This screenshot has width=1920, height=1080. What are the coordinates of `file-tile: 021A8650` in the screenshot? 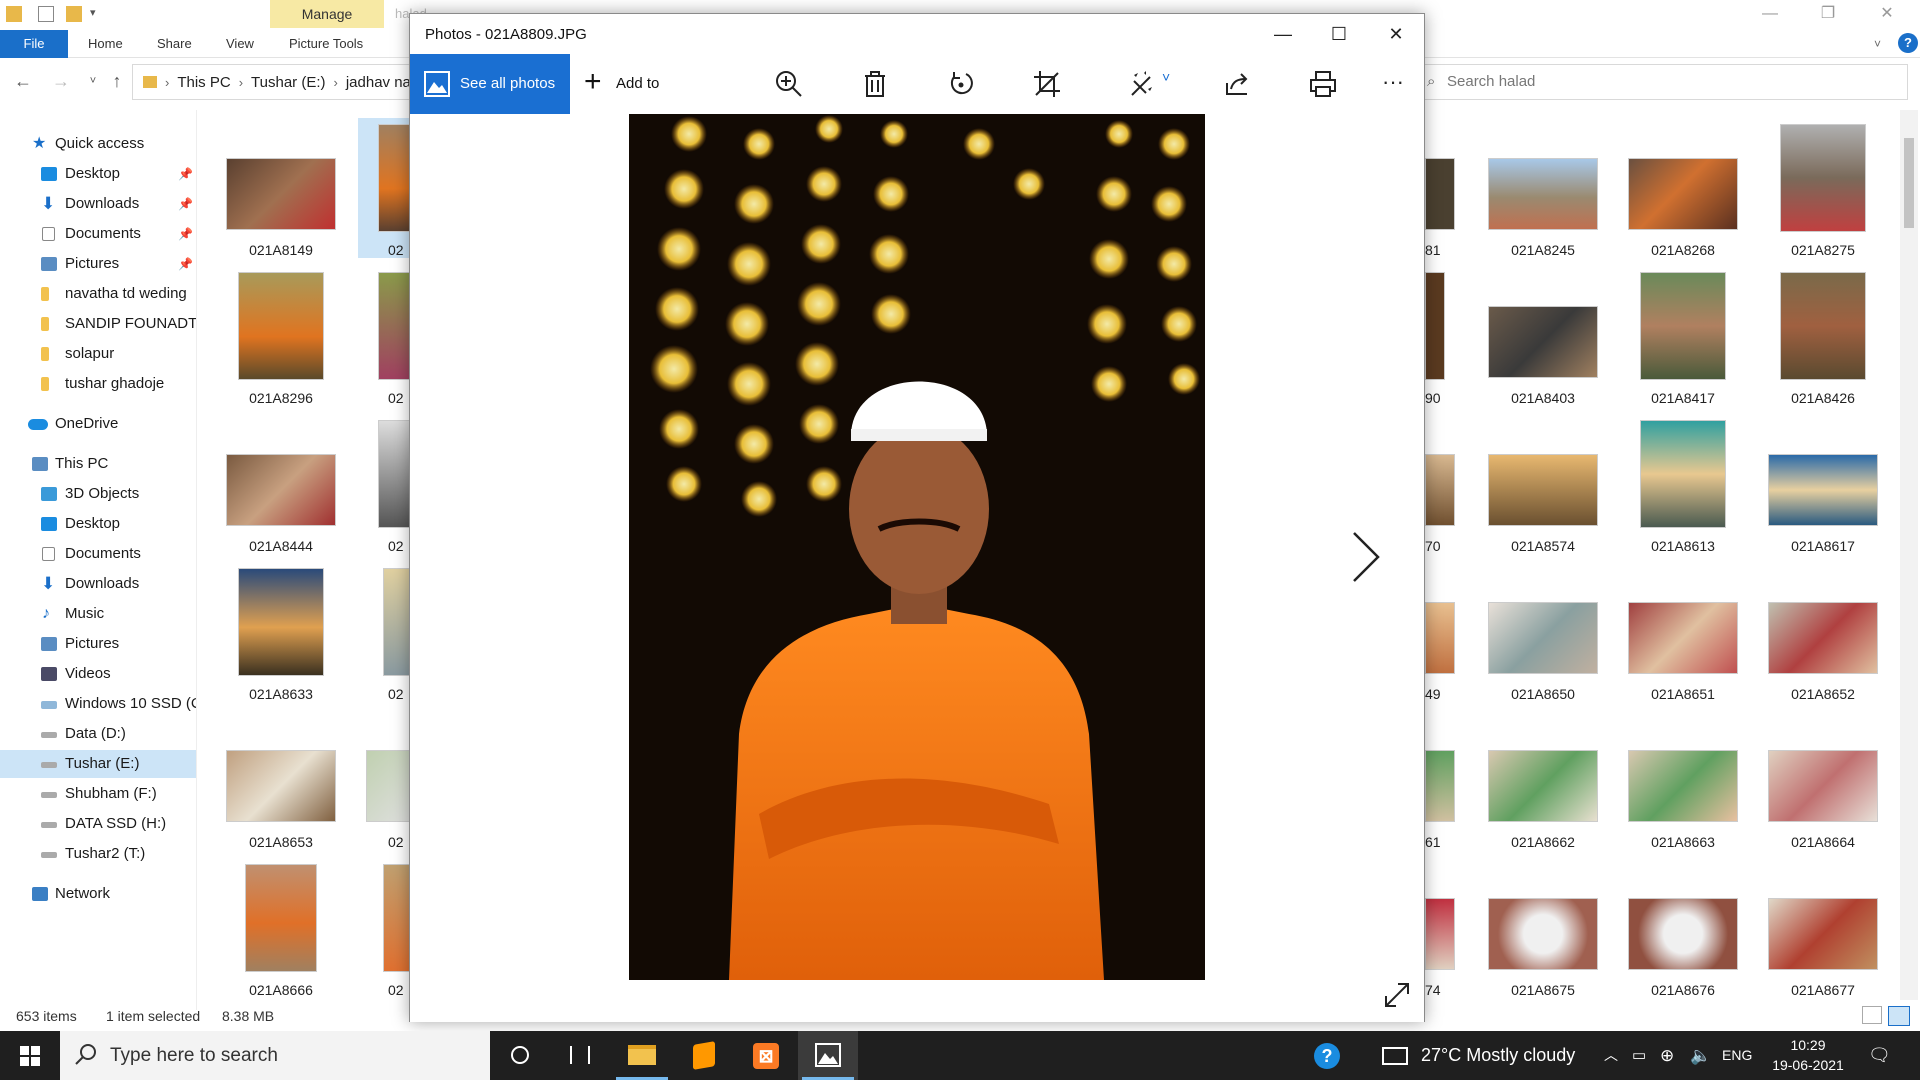 It's located at (1543, 632).